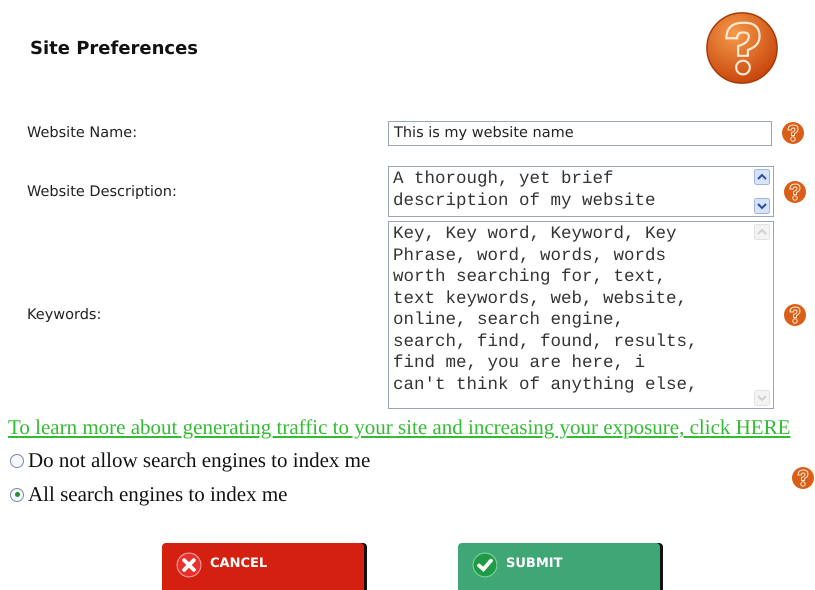 This screenshot has width=815, height=590. What do you see at coordinates (82, 133) in the screenshot?
I see `field-label: Website Name:` at bounding box center [82, 133].